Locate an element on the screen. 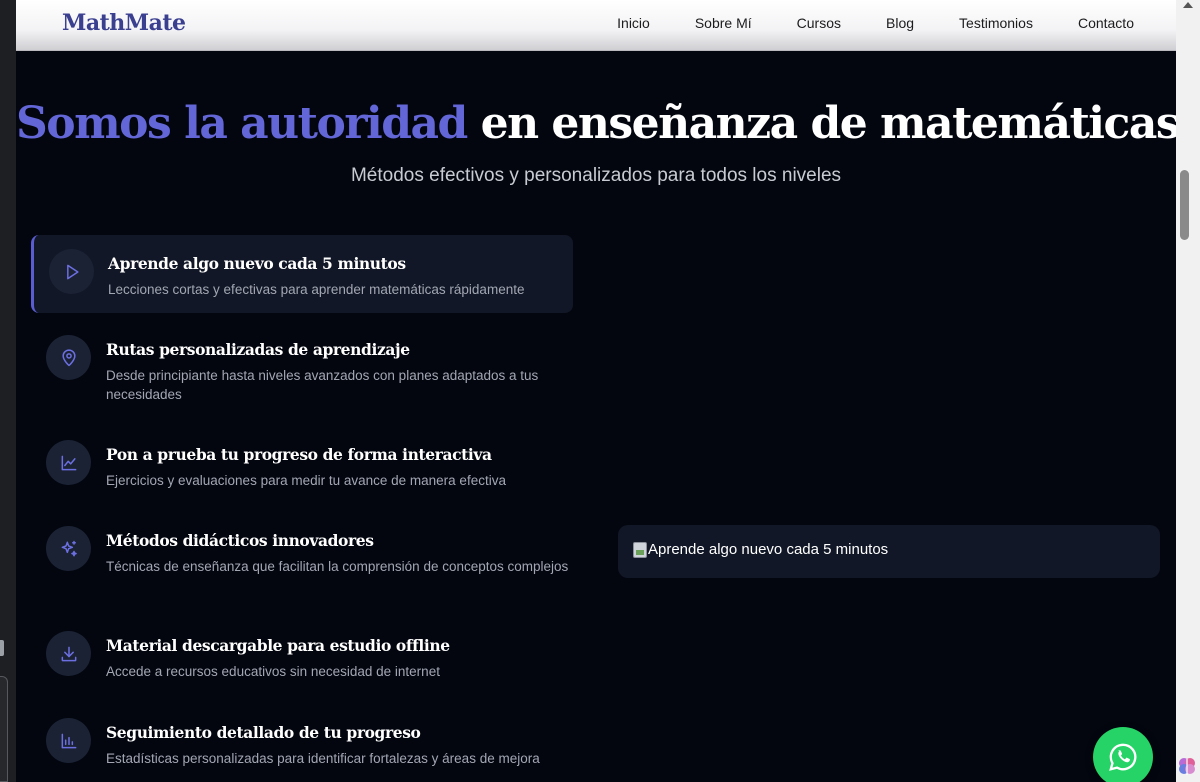 Image resolution: width=1200 pixels, height=782 pixels. nav-link-cursos: Cursos is located at coordinates (819, 23).